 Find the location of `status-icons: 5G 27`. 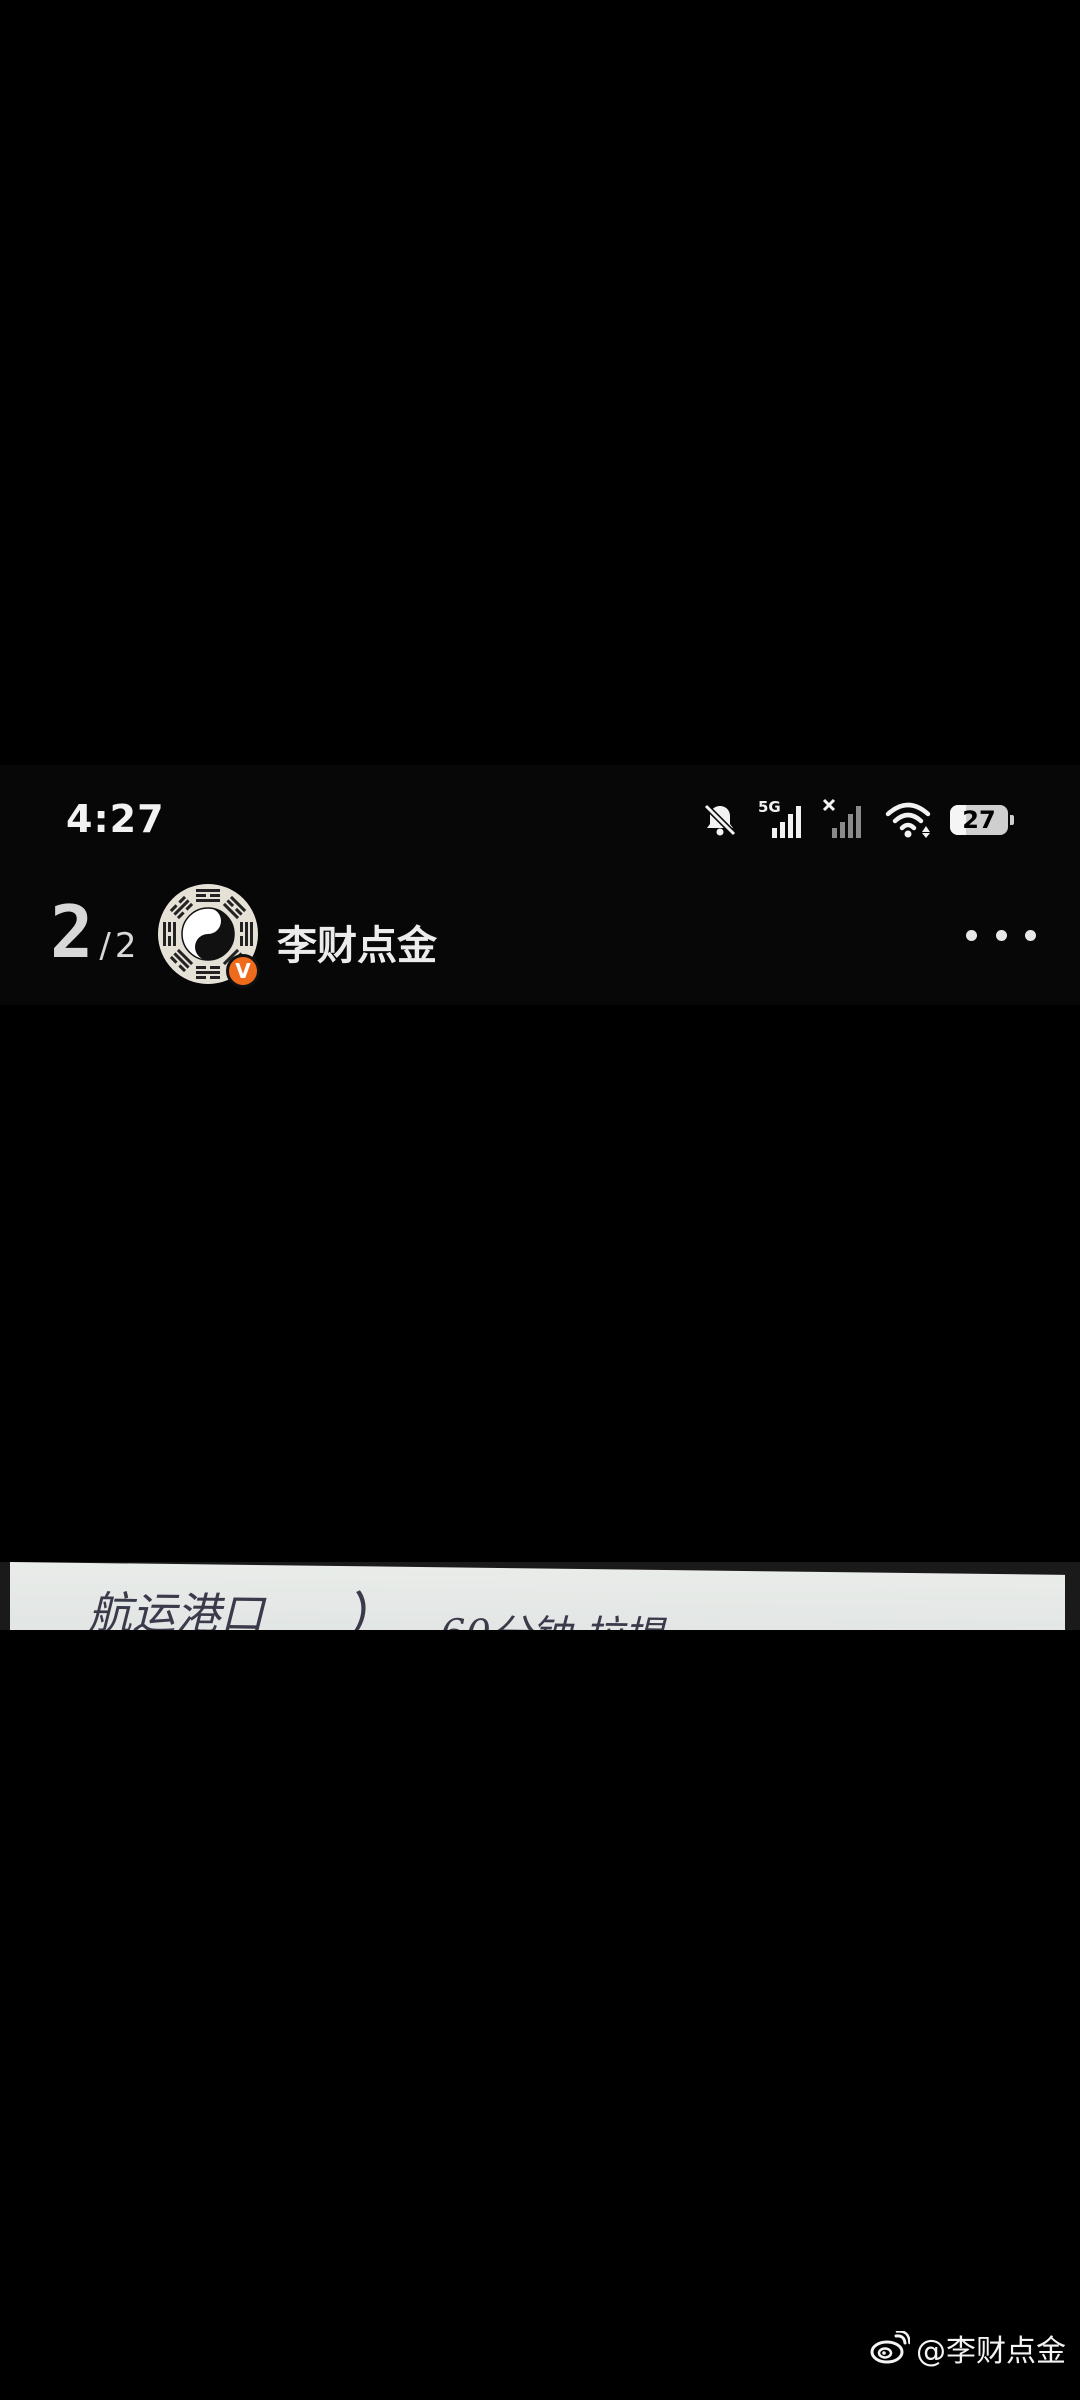

status-icons: 5G 27 is located at coordinates (857, 820).